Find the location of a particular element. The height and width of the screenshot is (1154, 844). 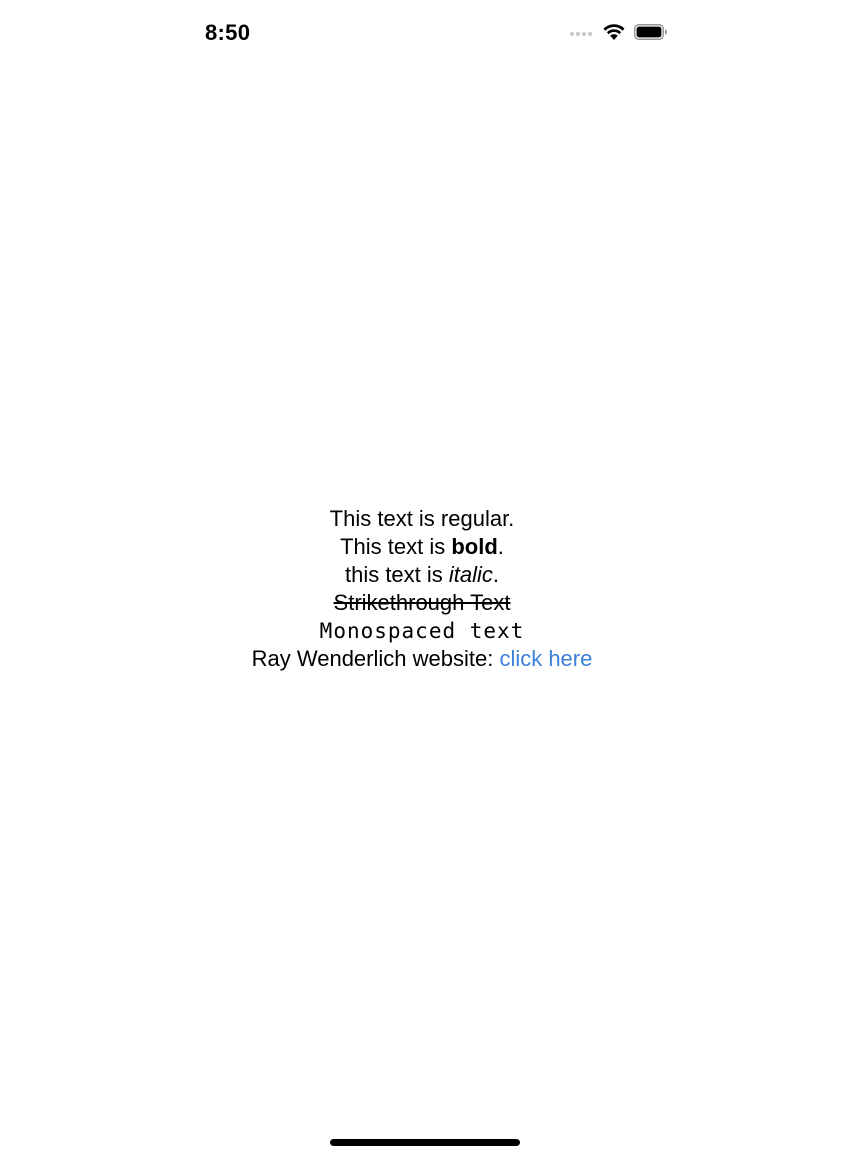

signal-icon is located at coordinates (581, 34).